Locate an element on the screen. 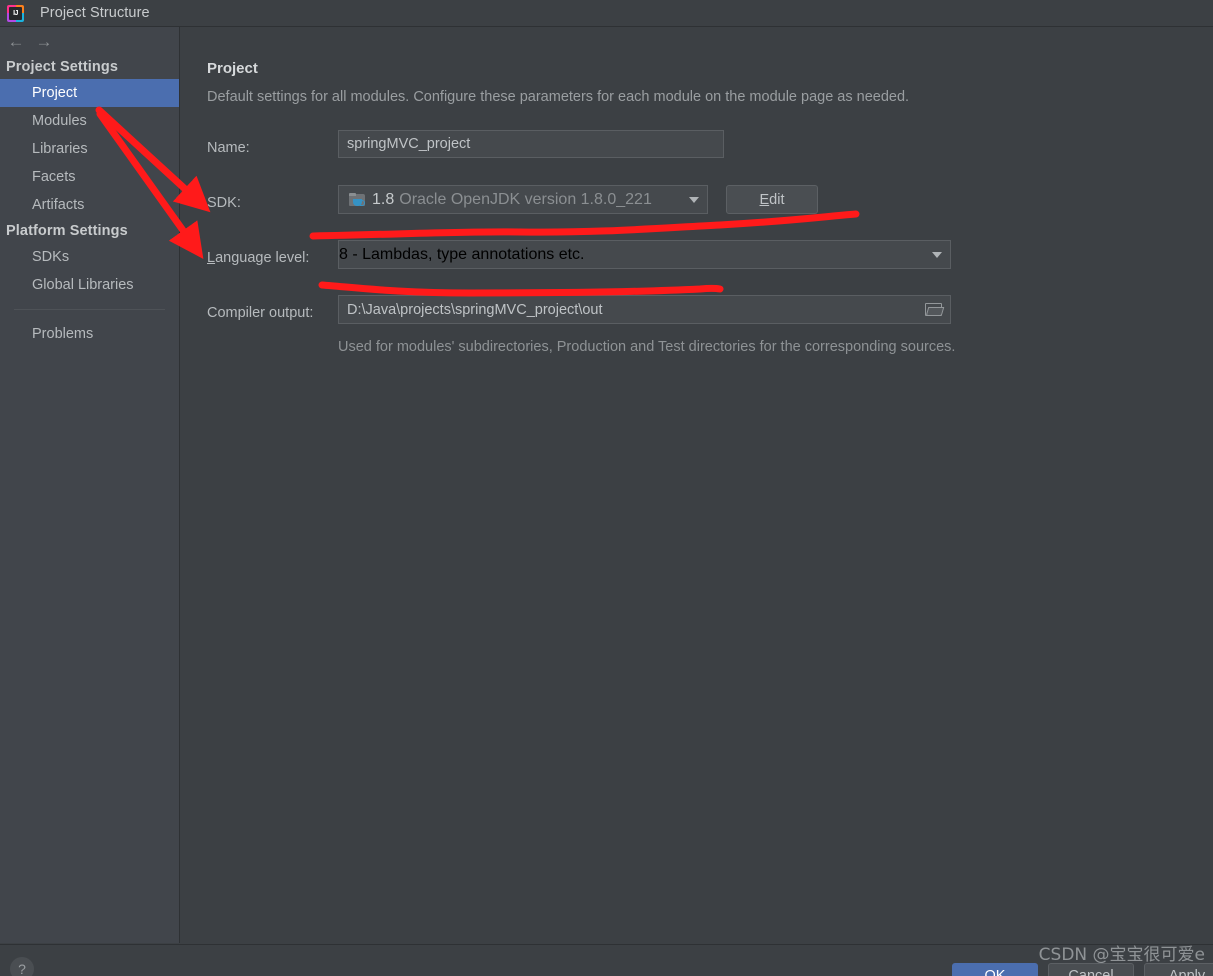  name-label: Name: is located at coordinates (228, 148).